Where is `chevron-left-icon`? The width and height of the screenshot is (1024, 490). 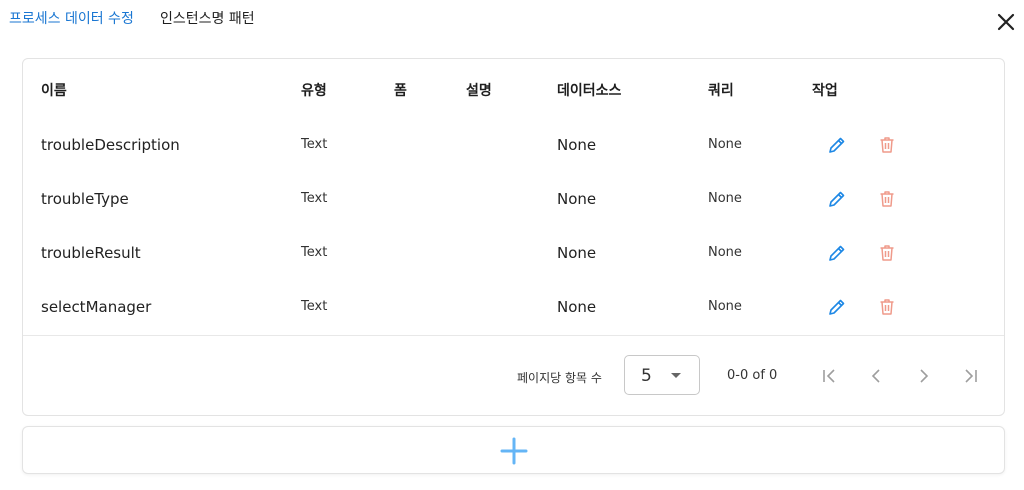
chevron-left-icon is located at coordinates (875, 376).